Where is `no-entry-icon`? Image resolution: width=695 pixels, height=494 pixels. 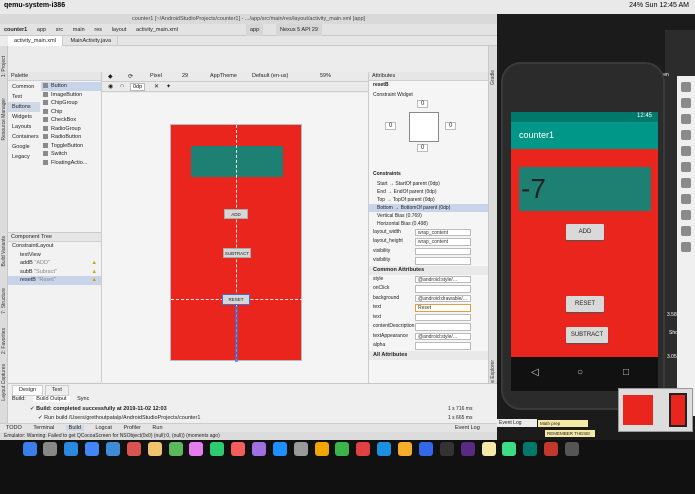 no-entry-icon is located at coordinates (363, 449).